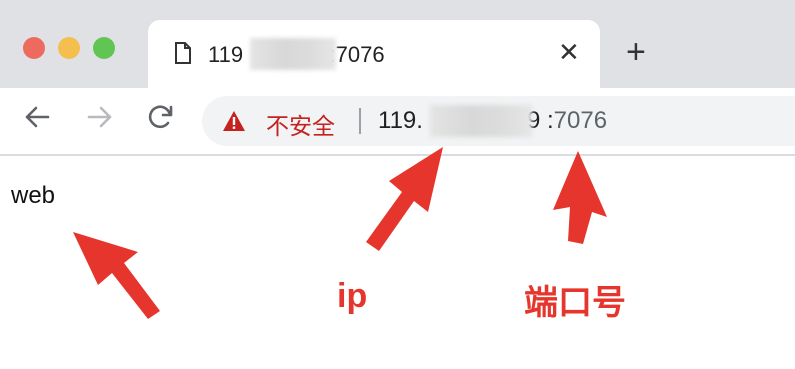 The width and height of the screenshot is (795, 369). What do you see at coordinates (575, 303) in the screenshot?
I see `annotation-port-label: 端口号` at bounding box center [575, 303].